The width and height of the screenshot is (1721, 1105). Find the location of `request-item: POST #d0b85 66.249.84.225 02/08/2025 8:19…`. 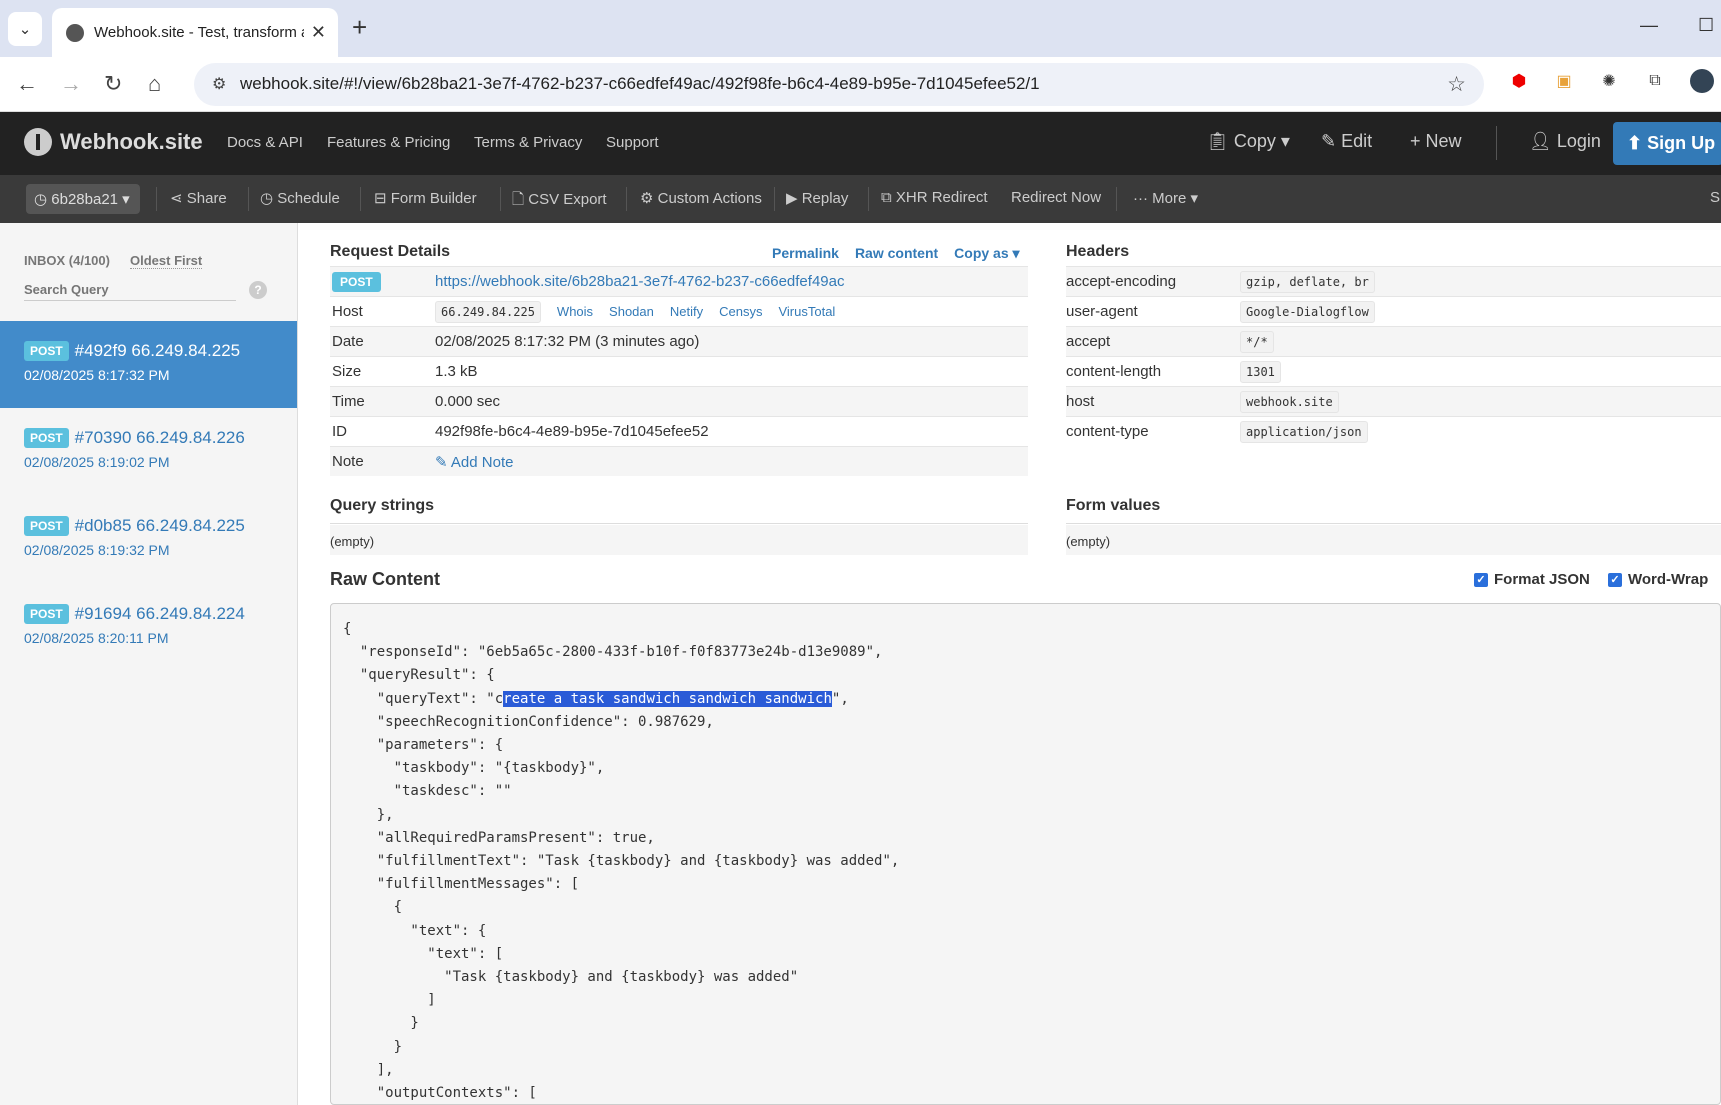

request-item: POST #d0b85 66.249.84.225 02/08/2025 8:19… is located at coordinates (148, 539).